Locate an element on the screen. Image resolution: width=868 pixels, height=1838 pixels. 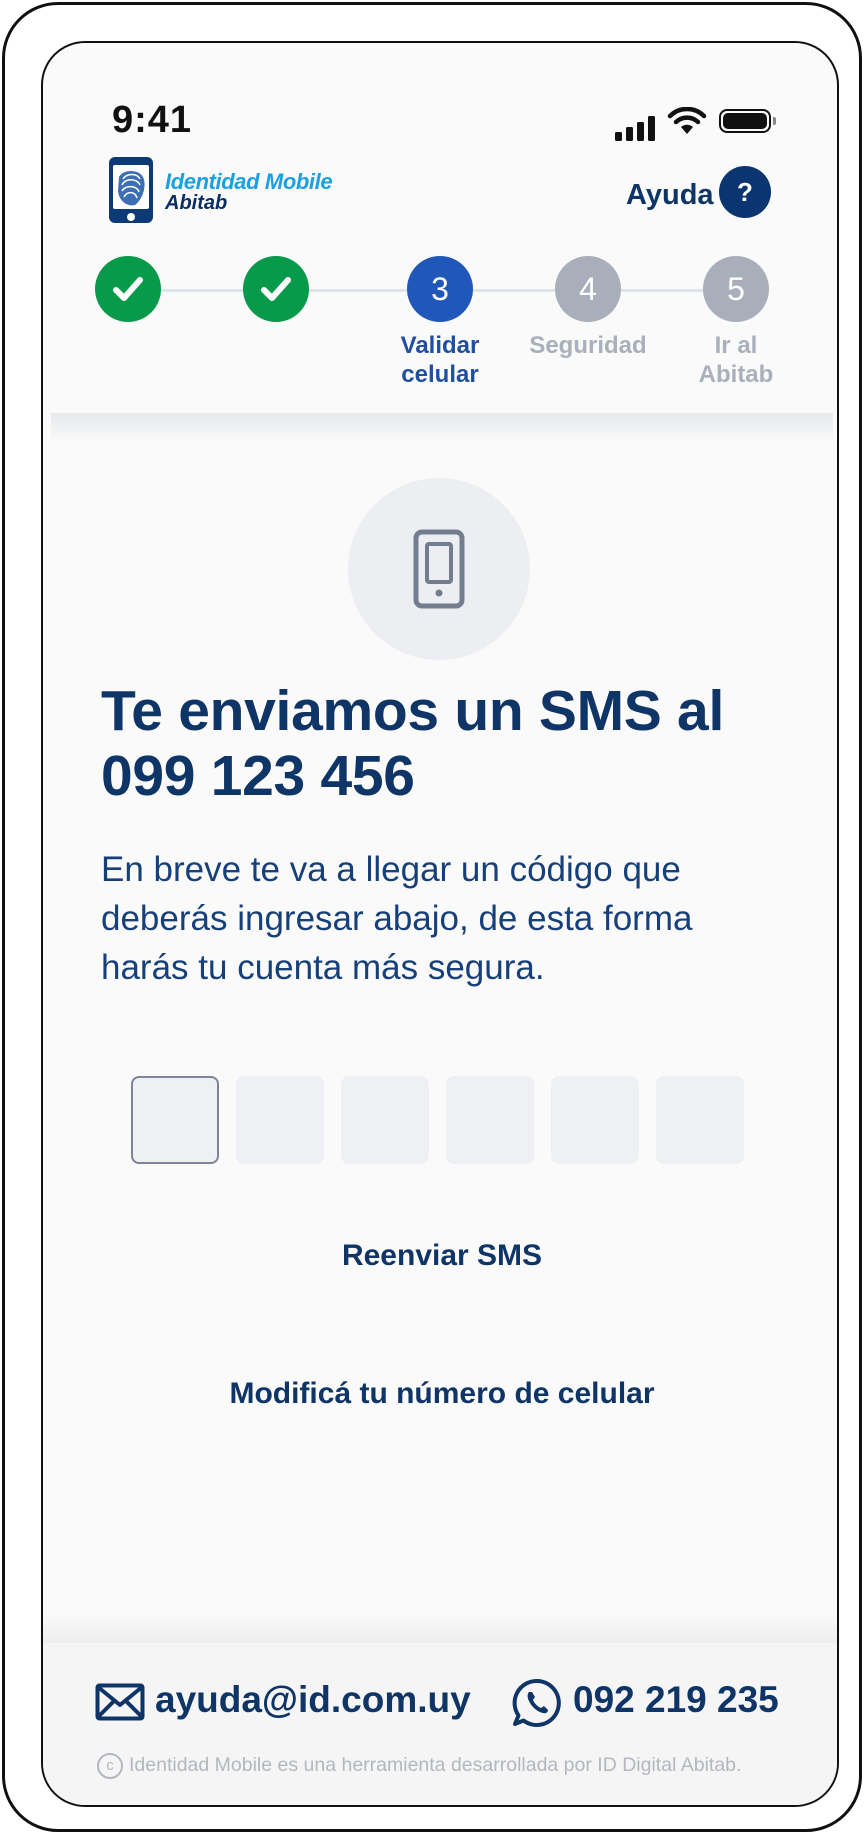
step-3-current: 3 is located at coordinates (440, 289).